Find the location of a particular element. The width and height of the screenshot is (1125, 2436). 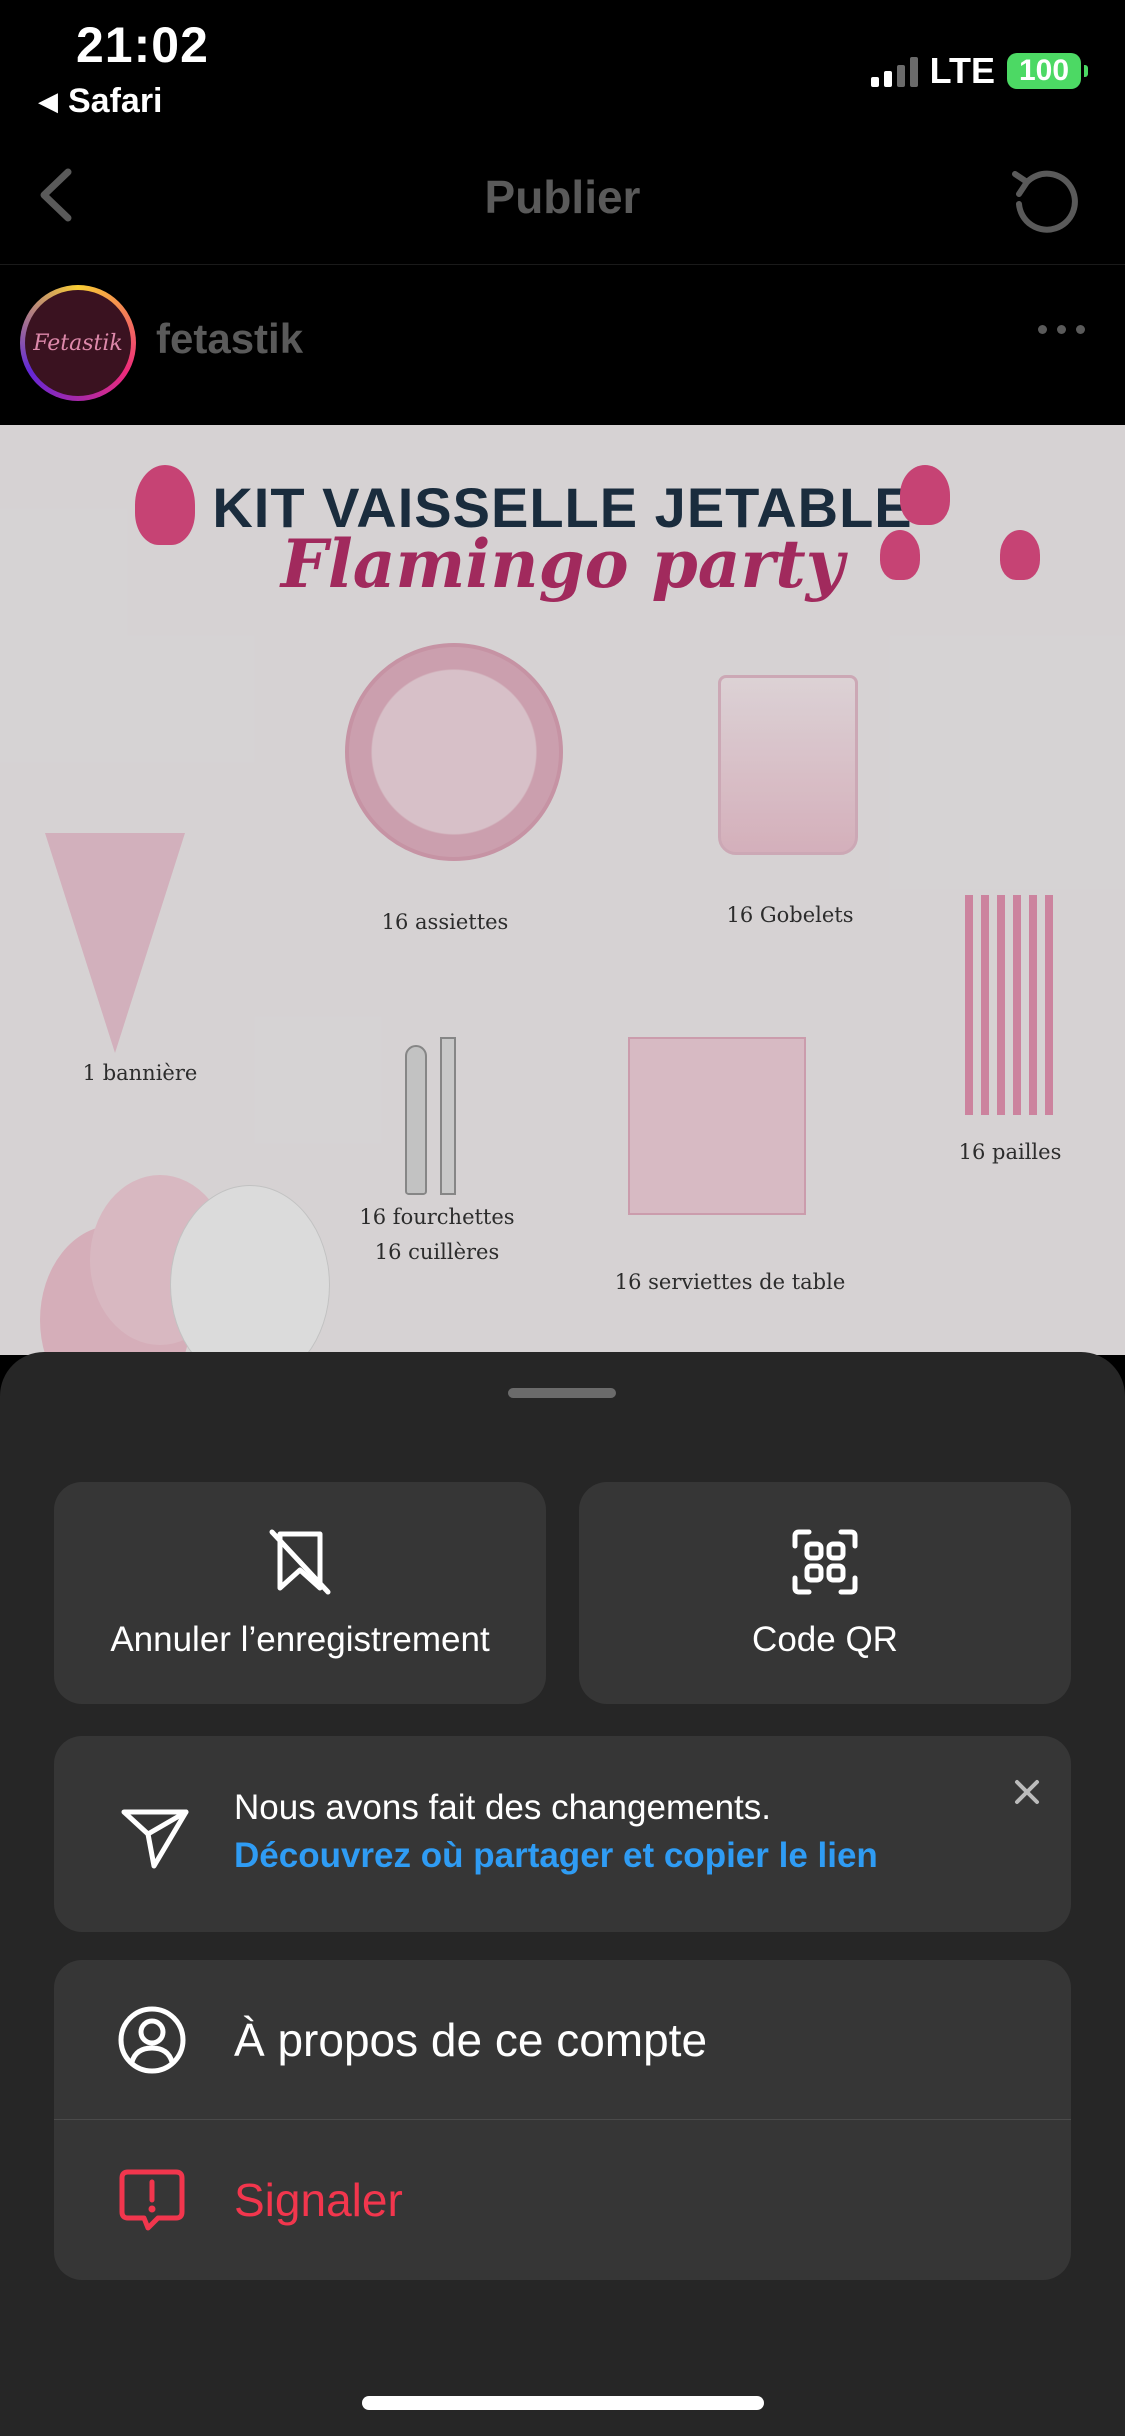

about-account-item: À propos de ce compte is located at coordinates (562, 2040).